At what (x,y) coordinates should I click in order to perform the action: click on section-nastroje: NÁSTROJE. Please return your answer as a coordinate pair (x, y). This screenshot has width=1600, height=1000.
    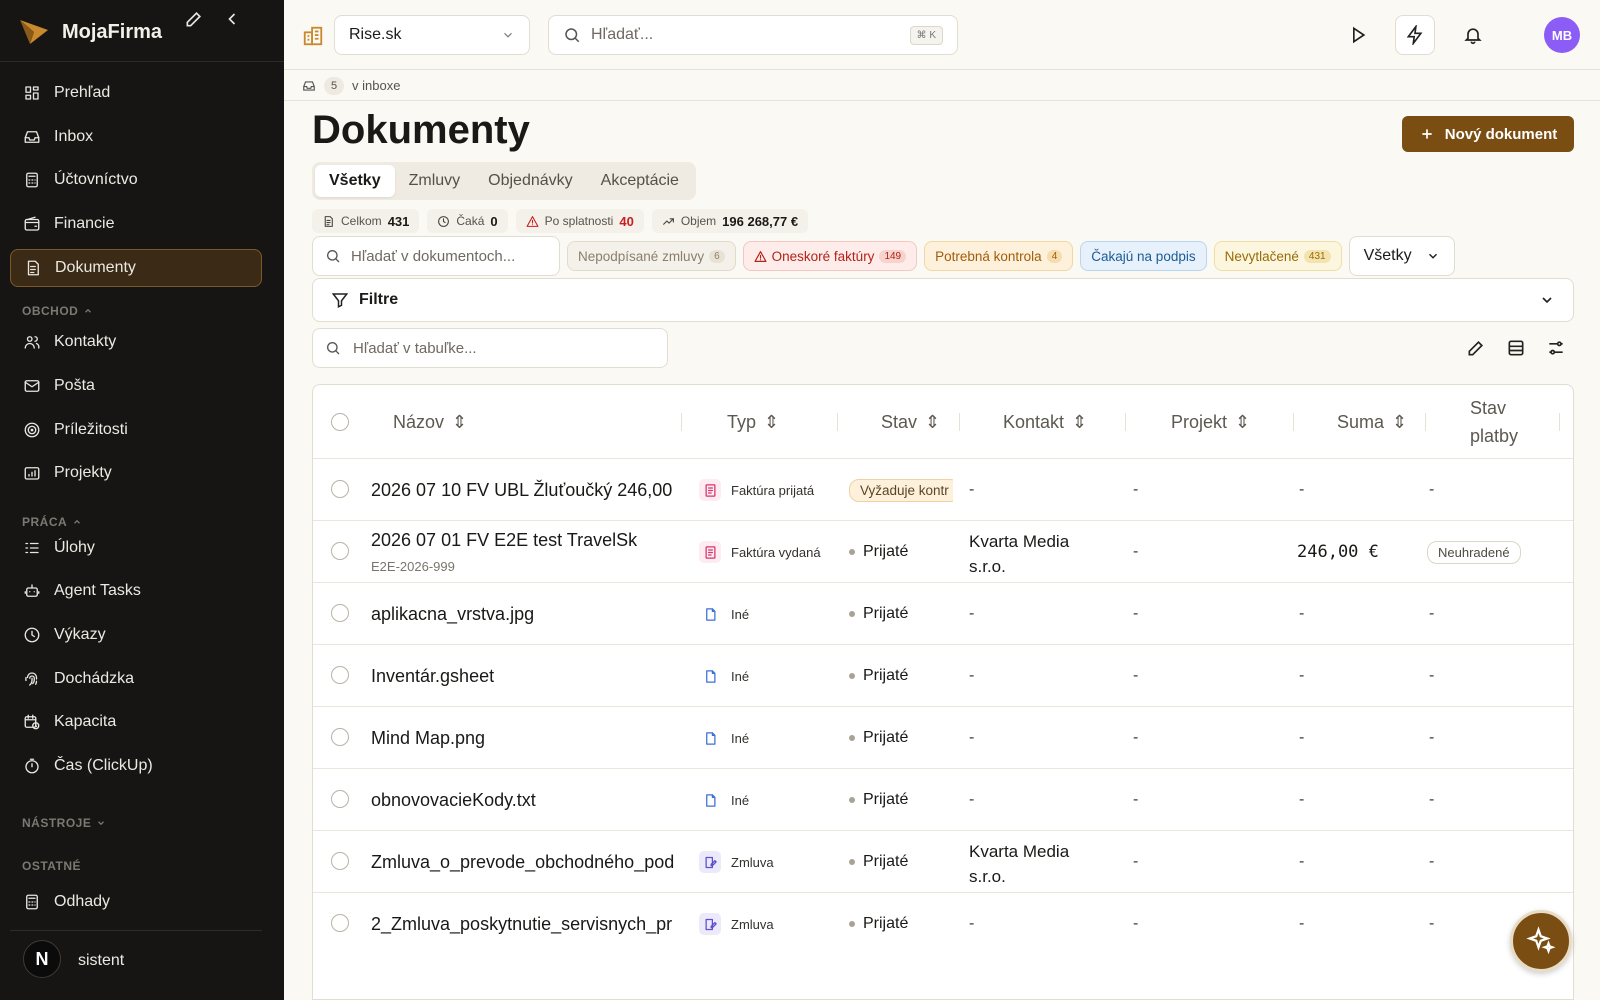
    Looking at the image, I should click on (64, 823).